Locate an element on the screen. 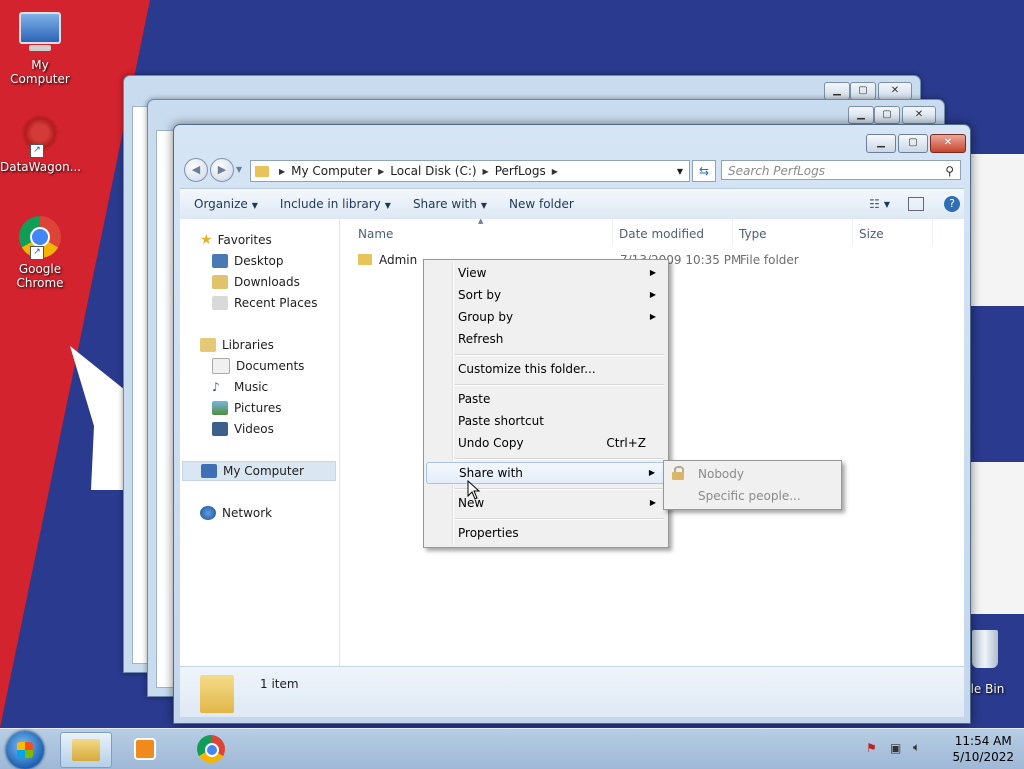 The width and height of the screenshot is (1024, 769). nav-recent-places: Recent Places is located at coordinates (264, 303).